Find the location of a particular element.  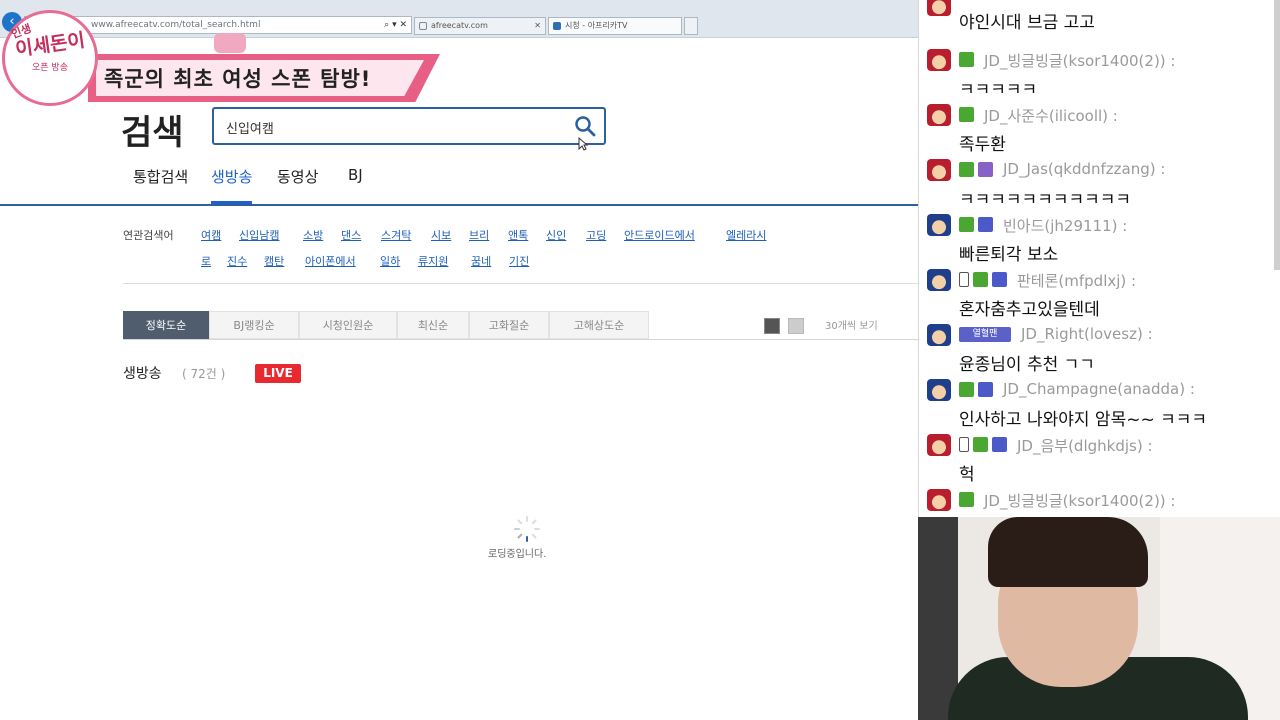

chat-scrollbar is located at coordinates (1277, 135).